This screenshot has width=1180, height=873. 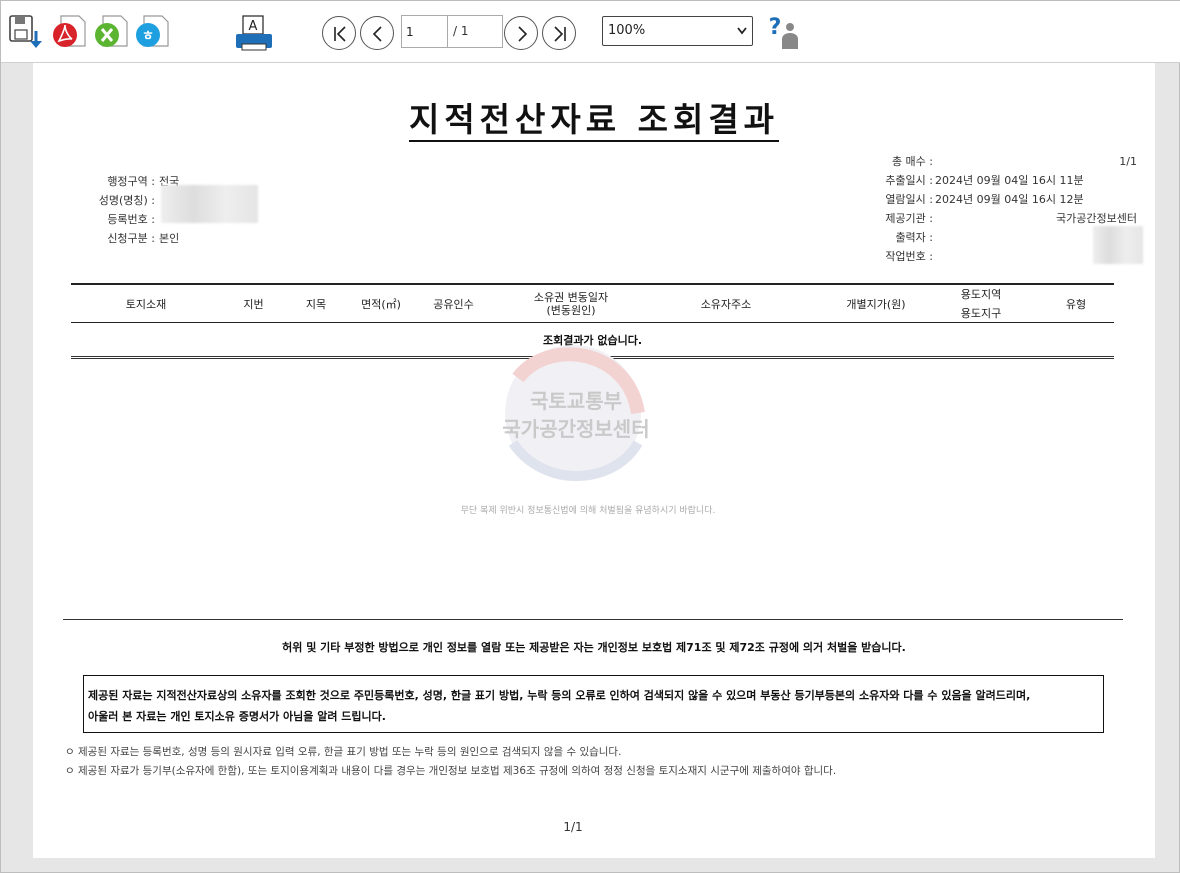 I want to click on page-number: 1/1, so click(x=573, y=827).